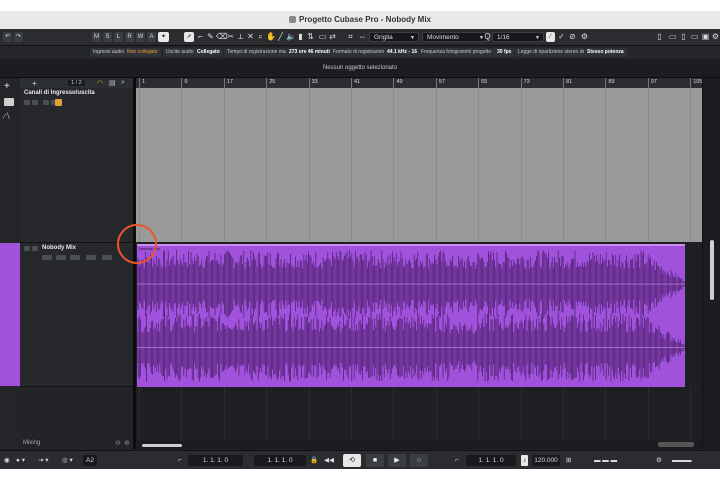 This screenshot has width=720, height=500. What do you see at coordinates (610, 83) in the screenshot?
I see `ruler-bar-marker: 89` at bounding box center [610, 83].